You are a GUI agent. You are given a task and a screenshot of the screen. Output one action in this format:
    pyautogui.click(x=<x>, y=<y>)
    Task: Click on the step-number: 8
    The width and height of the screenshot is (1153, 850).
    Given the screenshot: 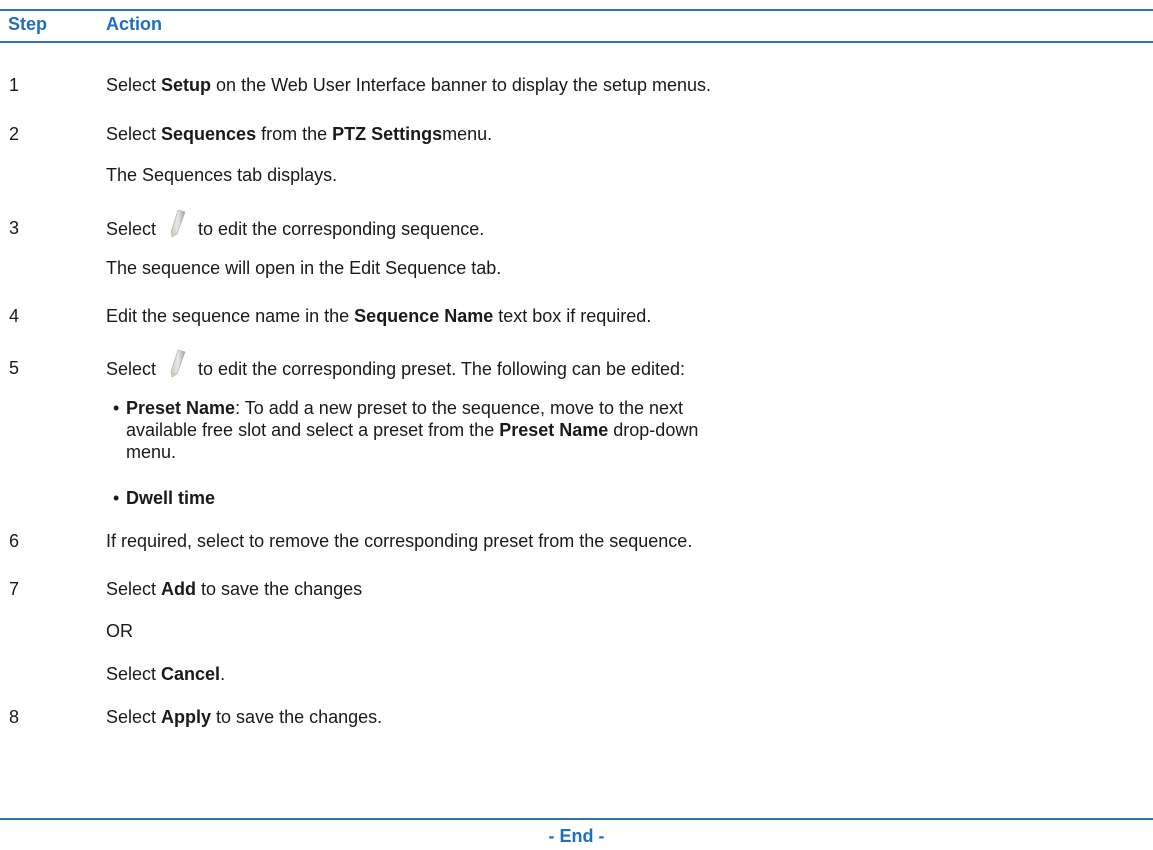 What is the action you would take?
    pyautogui.click(x=14, y=717)
    